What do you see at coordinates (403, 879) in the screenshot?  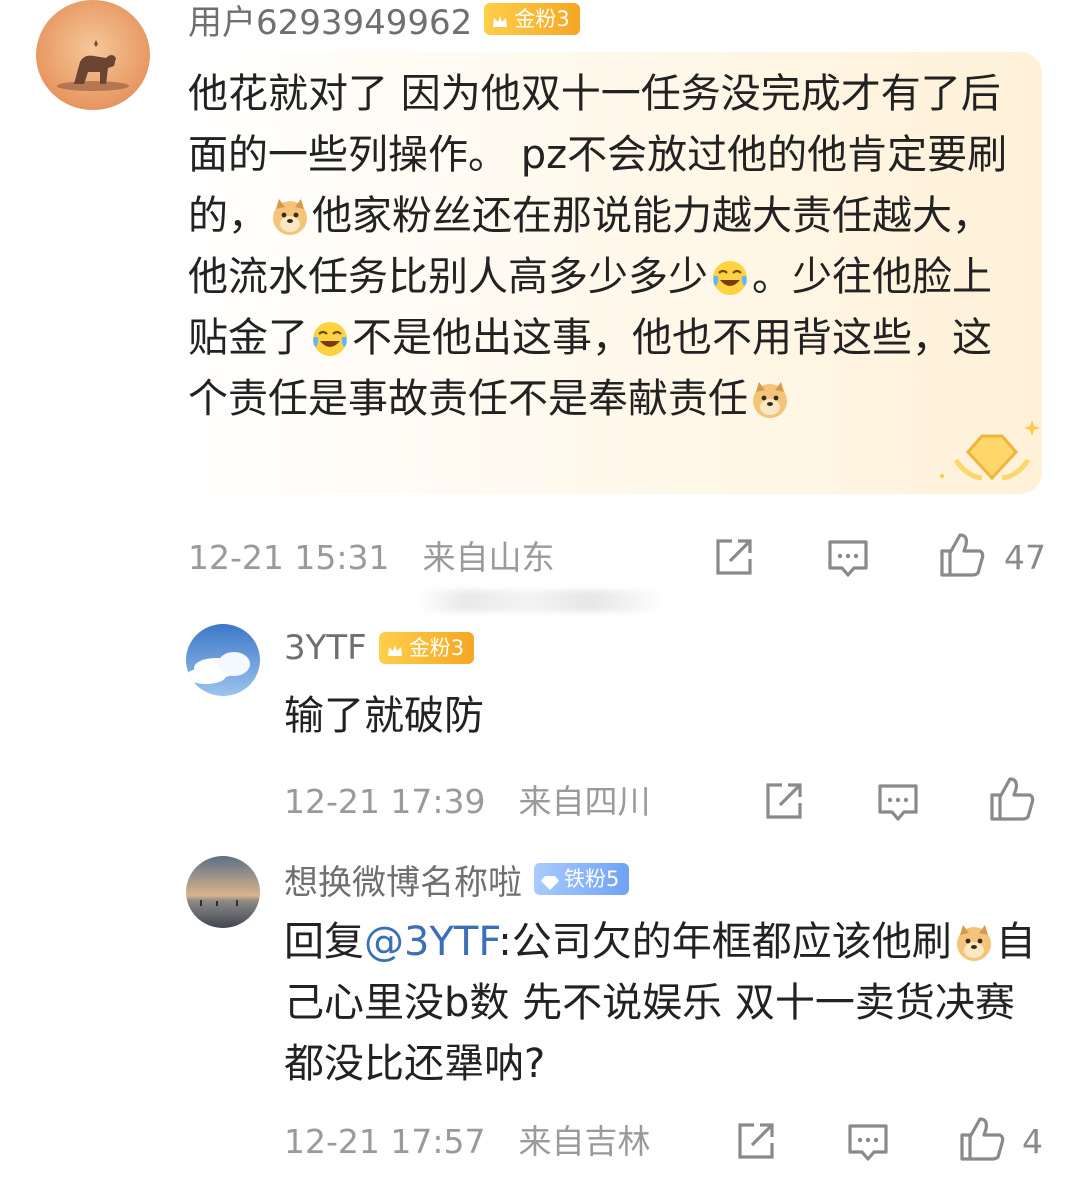 I see `username: 想换微博名称啦` at bounding box center [403, 879].